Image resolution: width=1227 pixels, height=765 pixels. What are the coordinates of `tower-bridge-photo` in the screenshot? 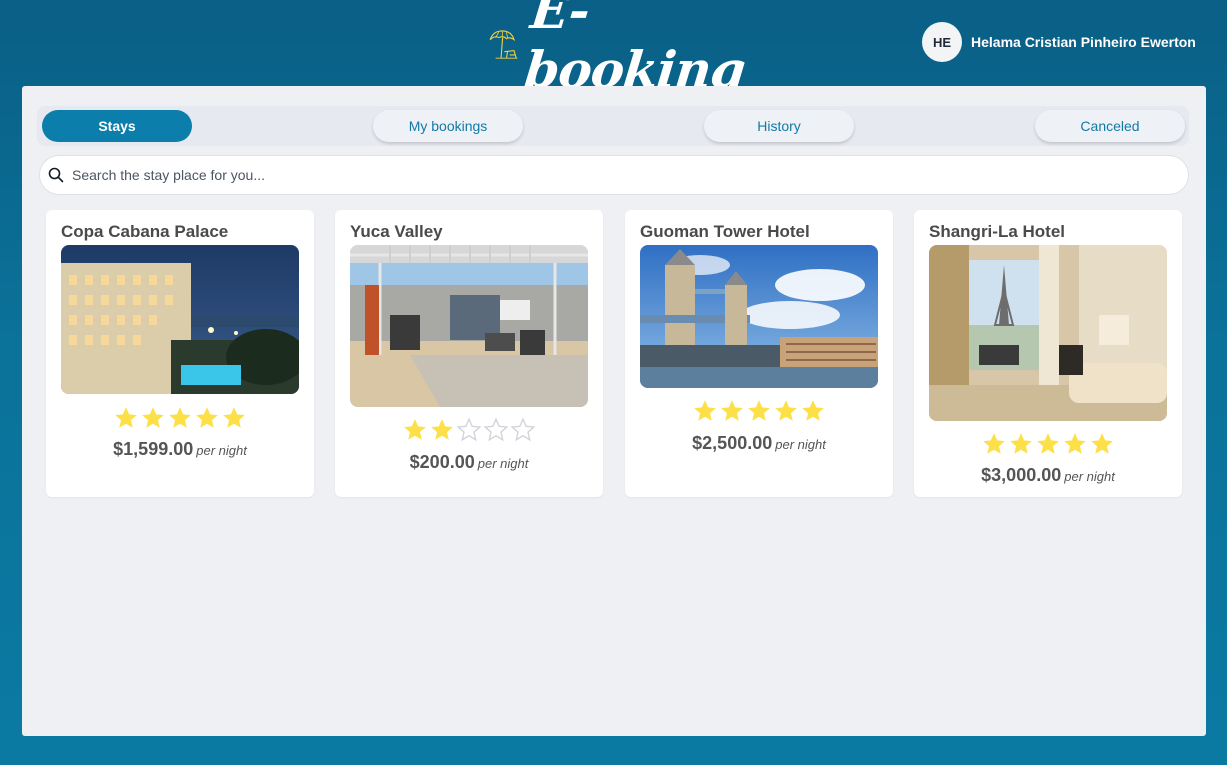 It's located at (759, 316).